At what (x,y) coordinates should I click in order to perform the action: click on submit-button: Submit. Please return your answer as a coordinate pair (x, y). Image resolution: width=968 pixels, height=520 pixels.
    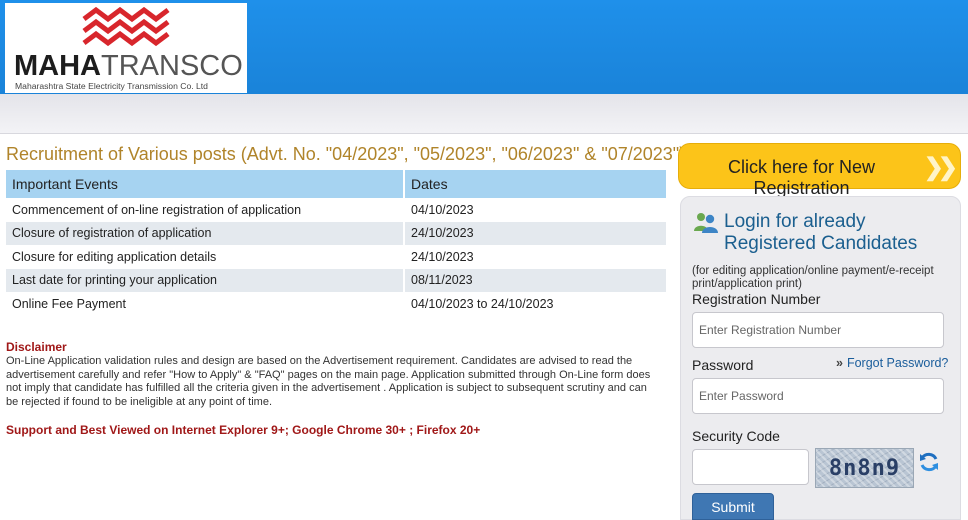
    Looking at the image, I should click on (733, 506).